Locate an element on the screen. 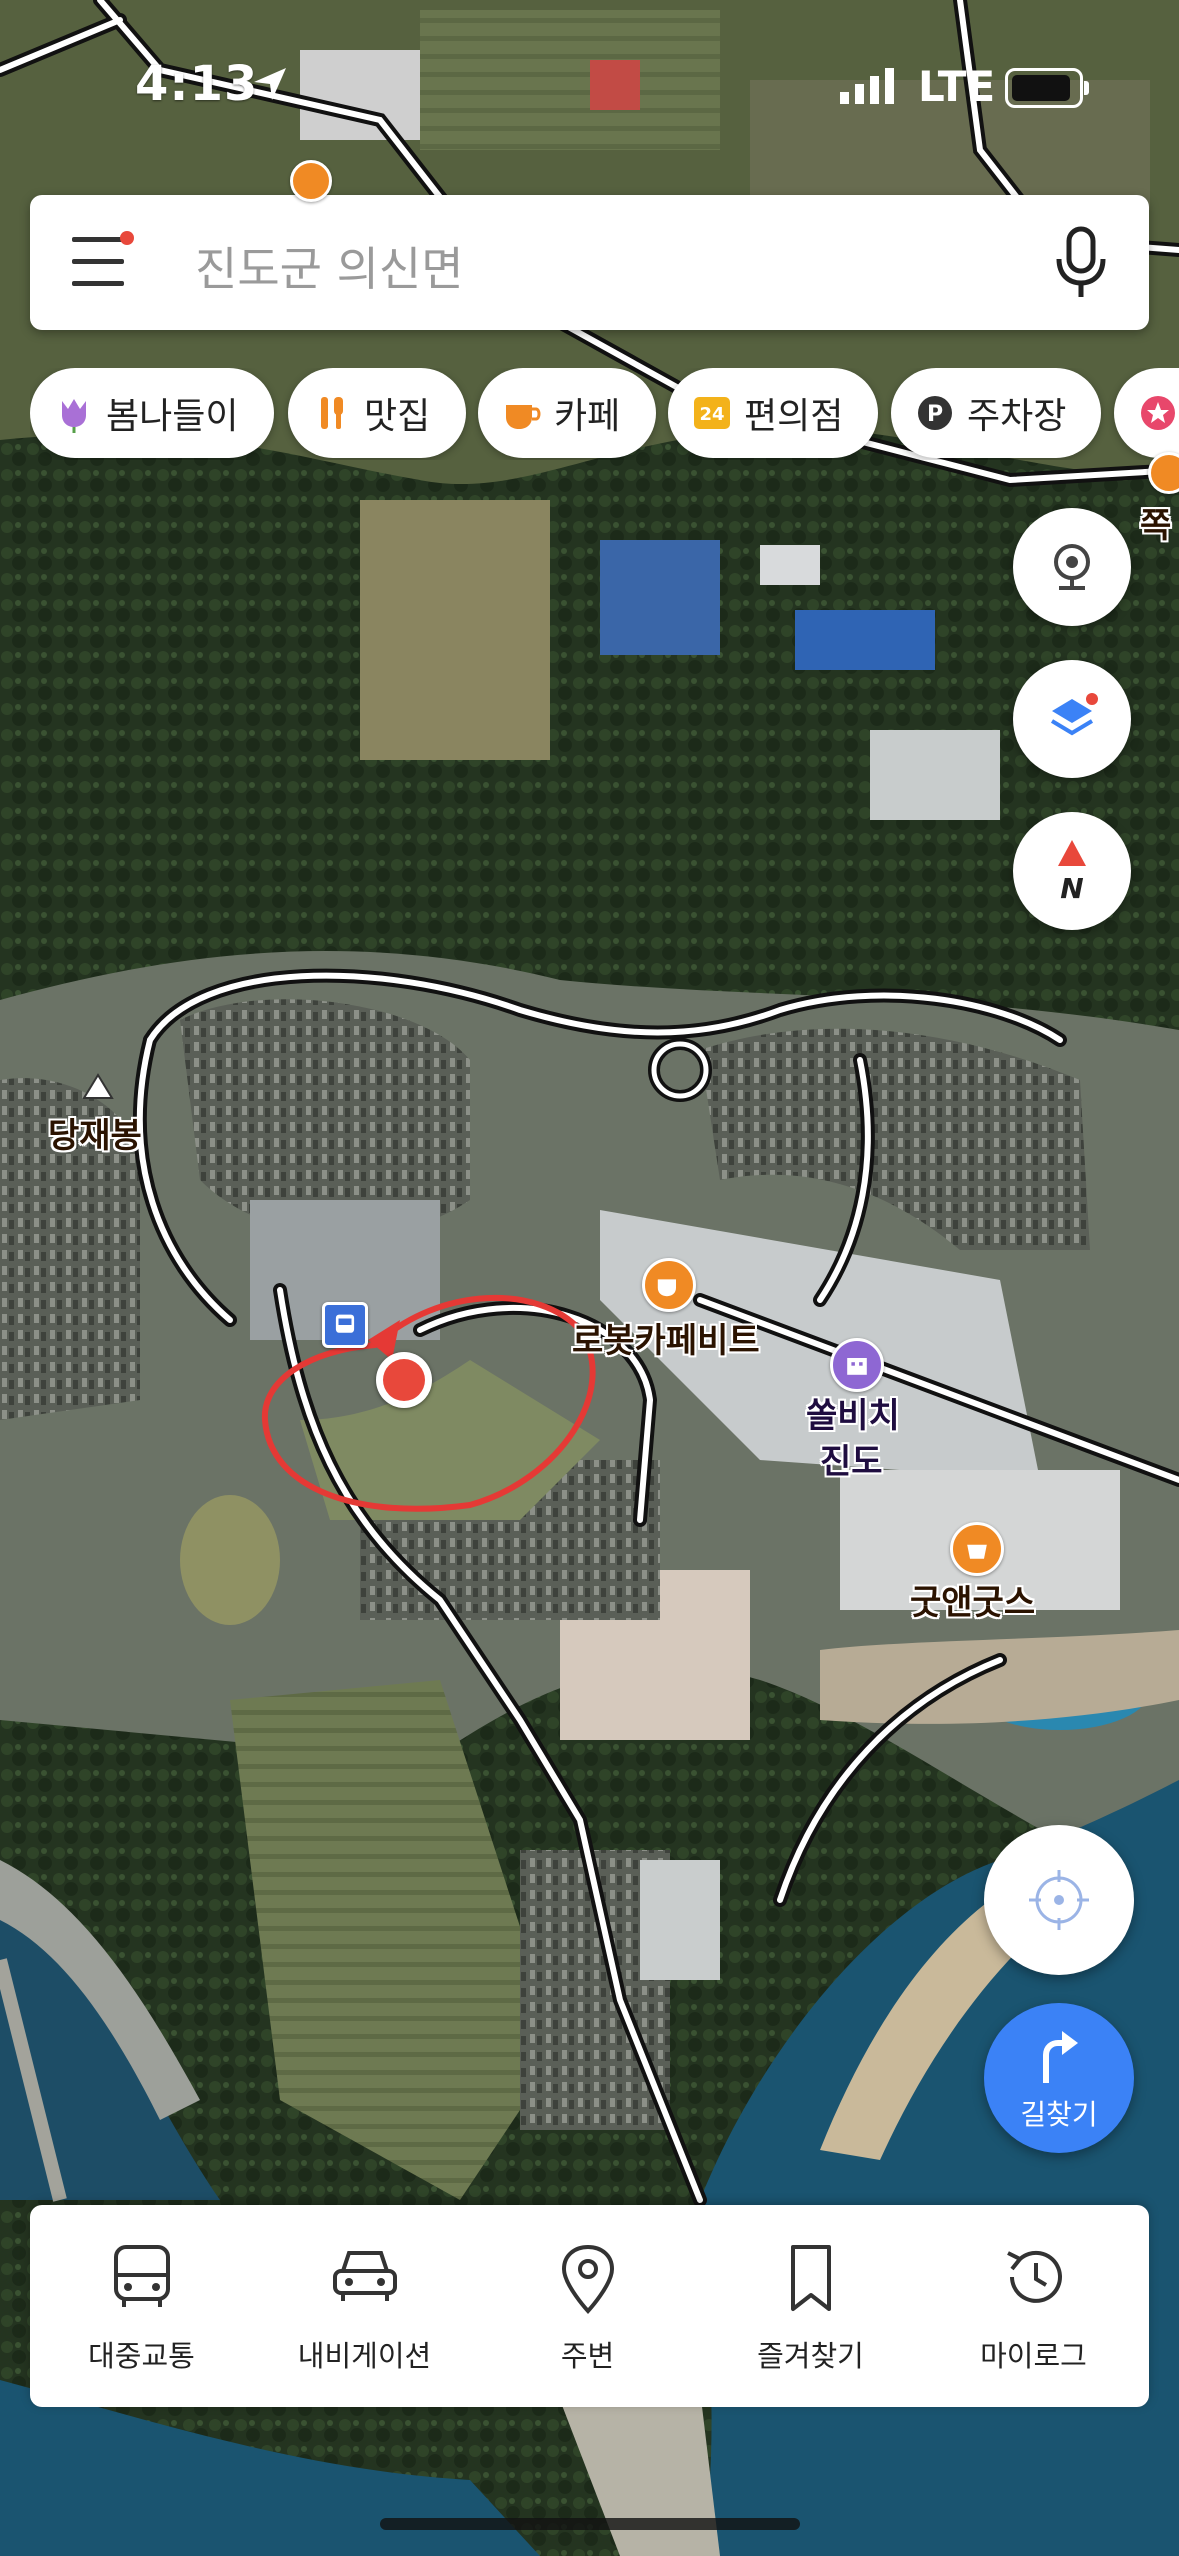  restaurant-icon is located at coordinates (332, 413).